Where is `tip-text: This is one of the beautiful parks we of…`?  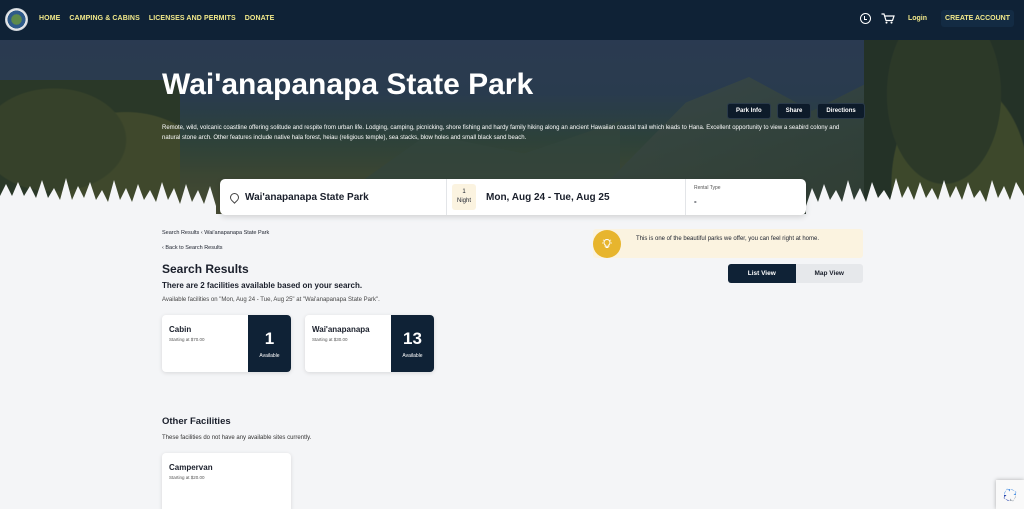 tip-text: This is one of the beautiful parks we of… is located at coordinates (727, 239).